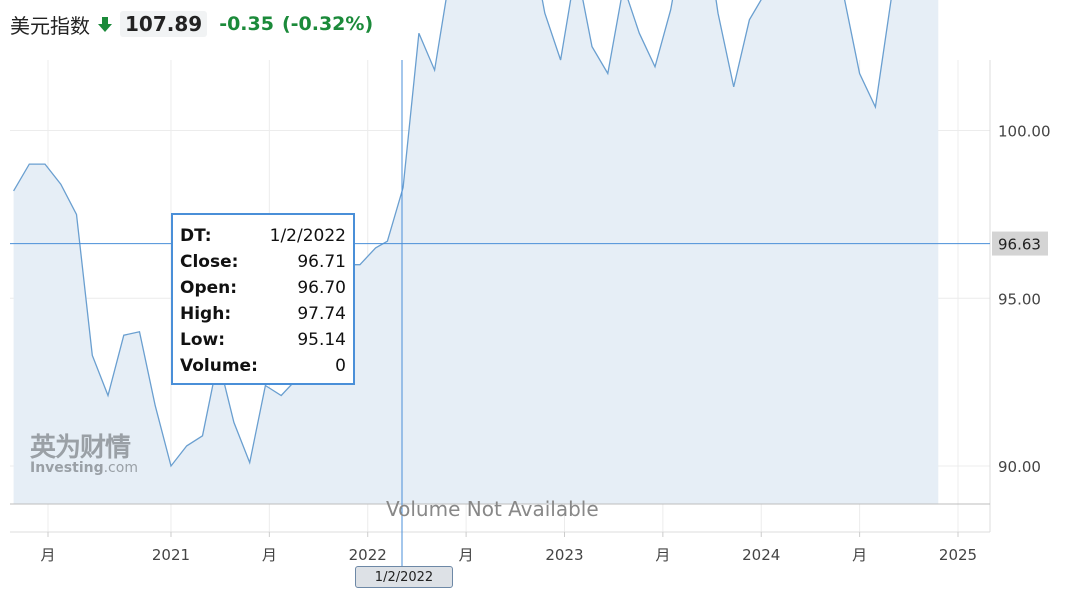 The image size is (1080, 607). Describe the element at coordinates (761, 555) in the screenshot. I see `x-tick-label: 2024` at that location.